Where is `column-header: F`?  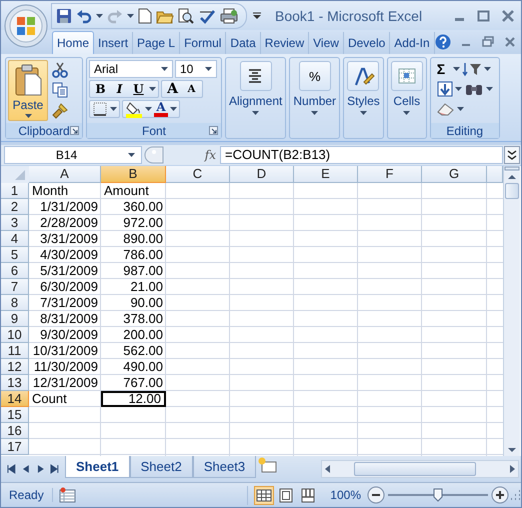 column-header: F is located at coordinates (390, 174).